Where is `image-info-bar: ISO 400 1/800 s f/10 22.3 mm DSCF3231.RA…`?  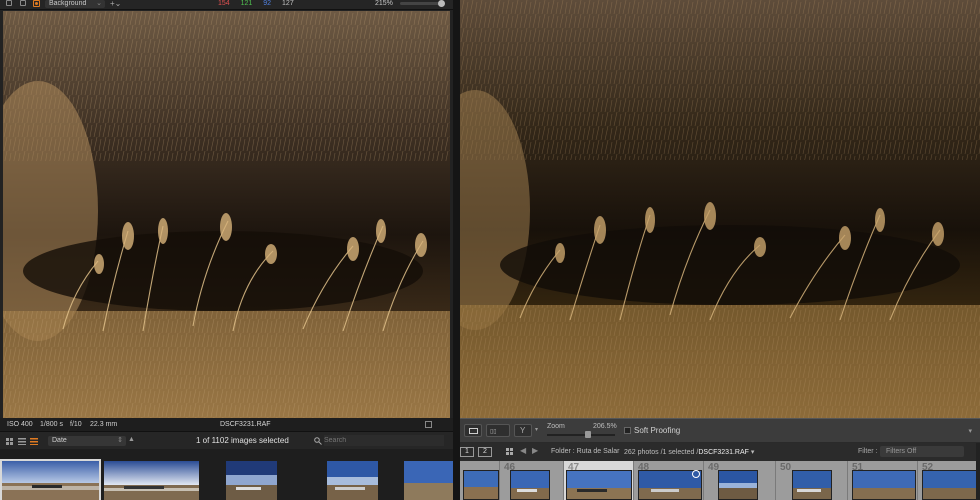 image-info-bar: ISO 400 1/800 s f/10 22.3 mm DSCF3231.RA… is located at coordinates (226, 424).